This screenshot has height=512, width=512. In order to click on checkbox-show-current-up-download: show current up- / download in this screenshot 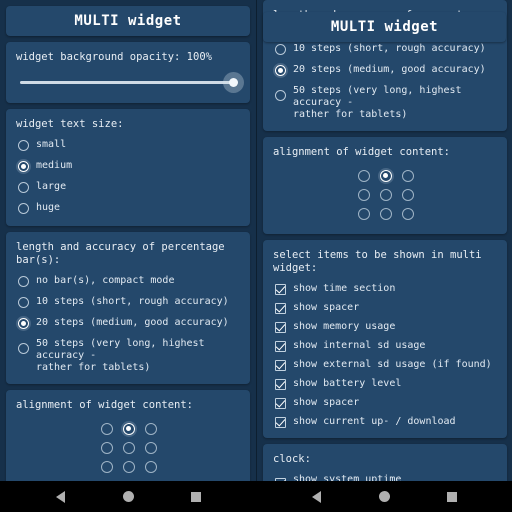, I will do `click(385, 422)`.